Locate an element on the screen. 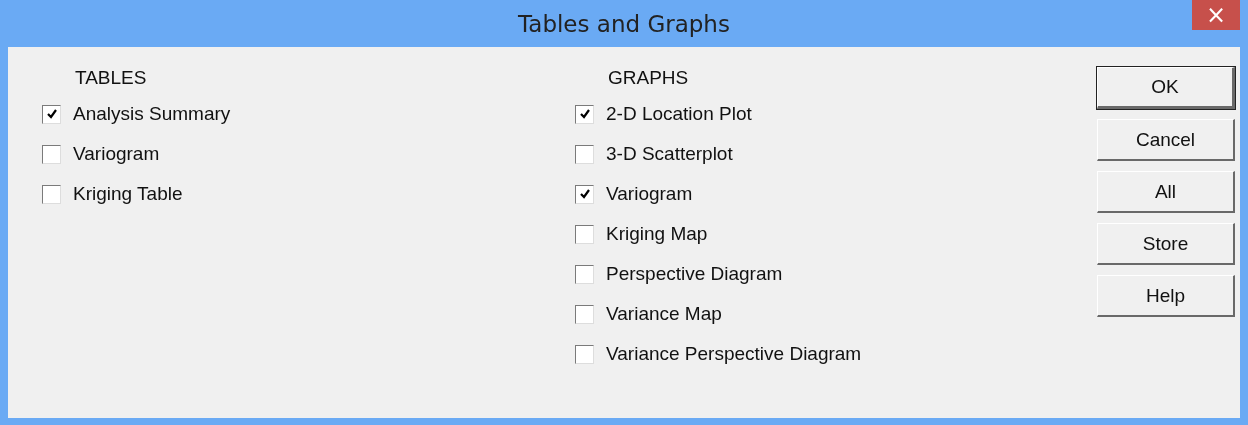 Image resolution: width=1248 pixels, height=425 pixels. option-label: Kriging Table is located at coordinates (128, 194).